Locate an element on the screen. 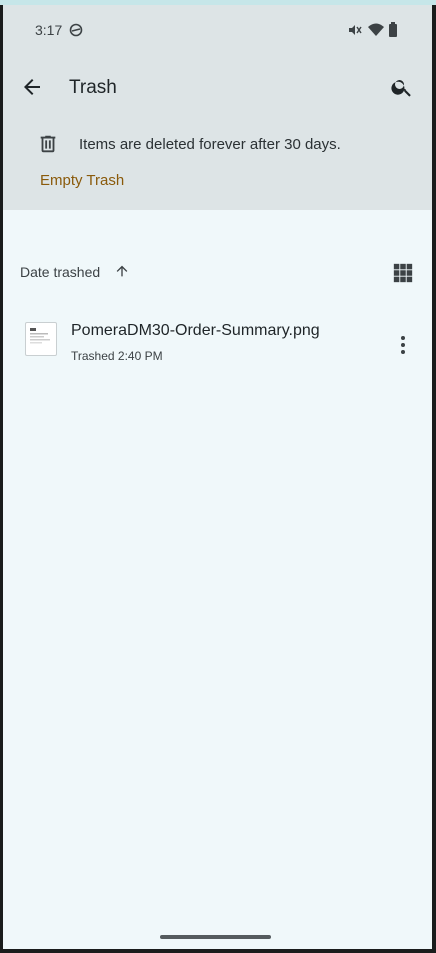 This screenshot has width=436, height=953. sort-bar: Date trashed is located at coordinates (217, 272).